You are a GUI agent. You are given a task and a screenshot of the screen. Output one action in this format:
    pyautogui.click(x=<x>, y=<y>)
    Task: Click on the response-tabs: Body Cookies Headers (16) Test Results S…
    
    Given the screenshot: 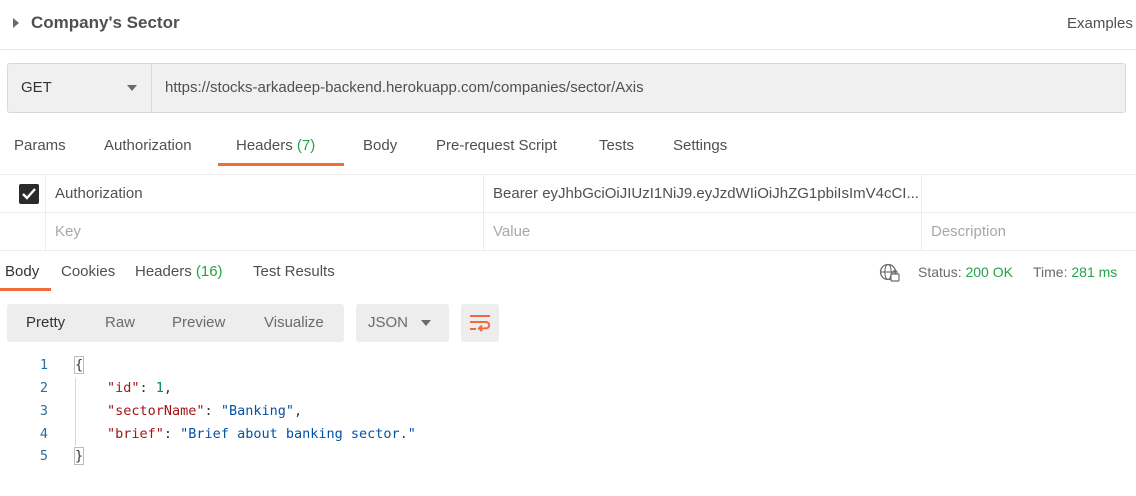 What is the action you would take?
    pyautogui.click(x=568, y=273)
    